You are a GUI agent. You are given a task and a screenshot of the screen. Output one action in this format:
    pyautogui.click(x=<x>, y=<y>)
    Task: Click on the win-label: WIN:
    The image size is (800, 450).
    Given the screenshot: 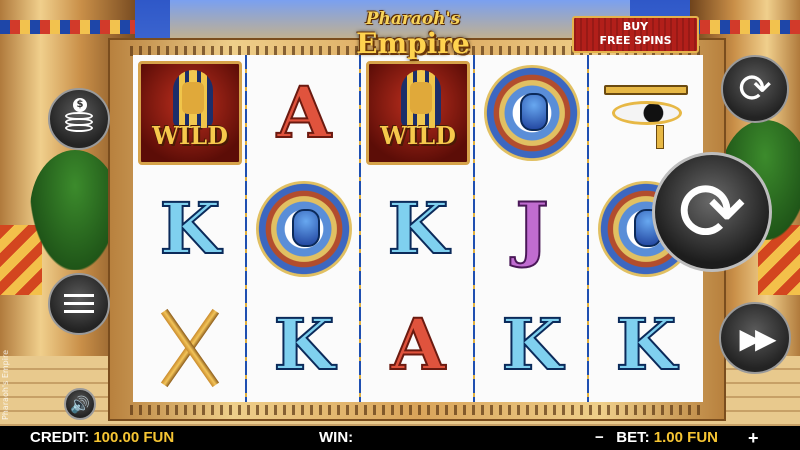 What is the action you would take?
    pyautogui.click(x=336, y=437)
    